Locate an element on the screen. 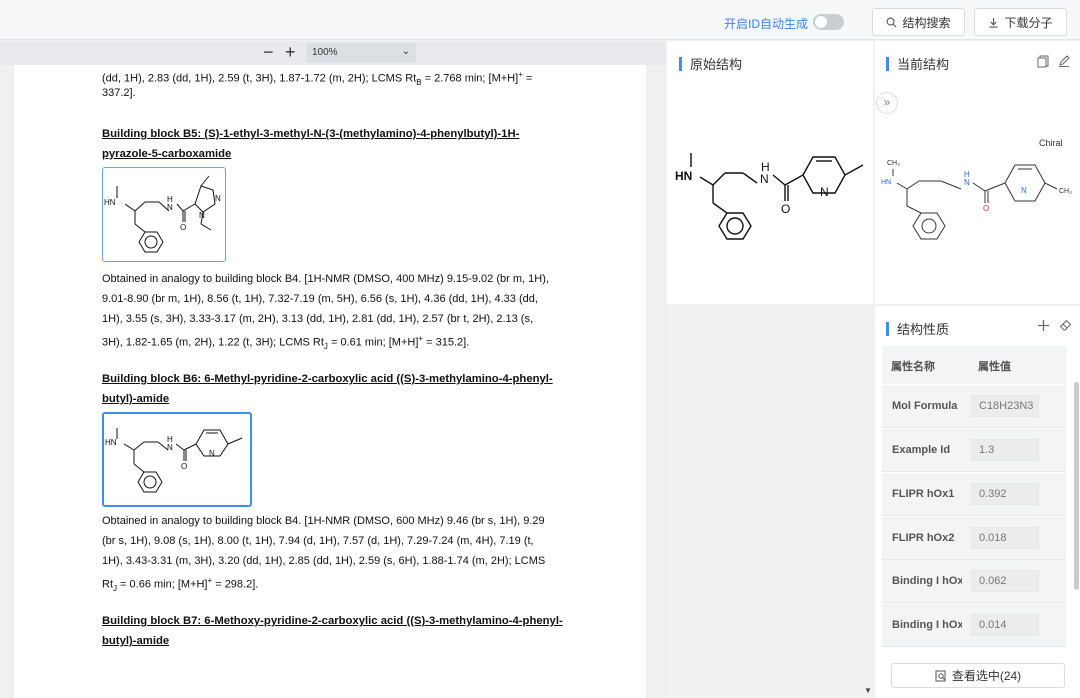 Image resolution: width=1080 pixels, height=698 pixels. chevron-down-icon: ⌄ is located at coordinates (405, 51).